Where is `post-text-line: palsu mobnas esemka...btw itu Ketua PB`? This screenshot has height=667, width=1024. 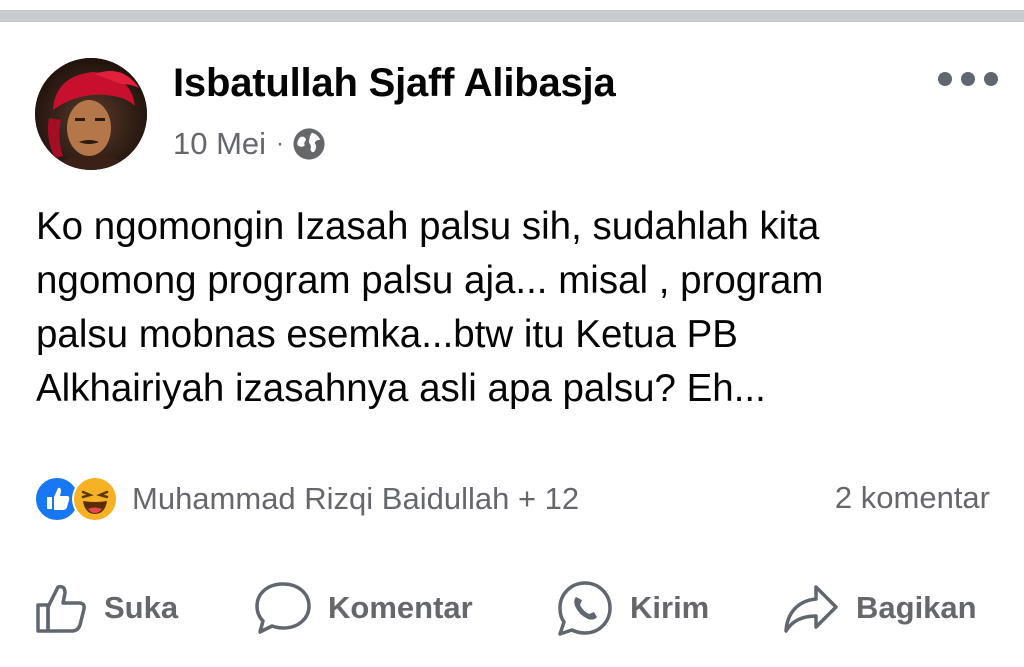
post-text-line: palsu mobnas esemka...btw itu Ketua PB is located at coordinates (387, 334).